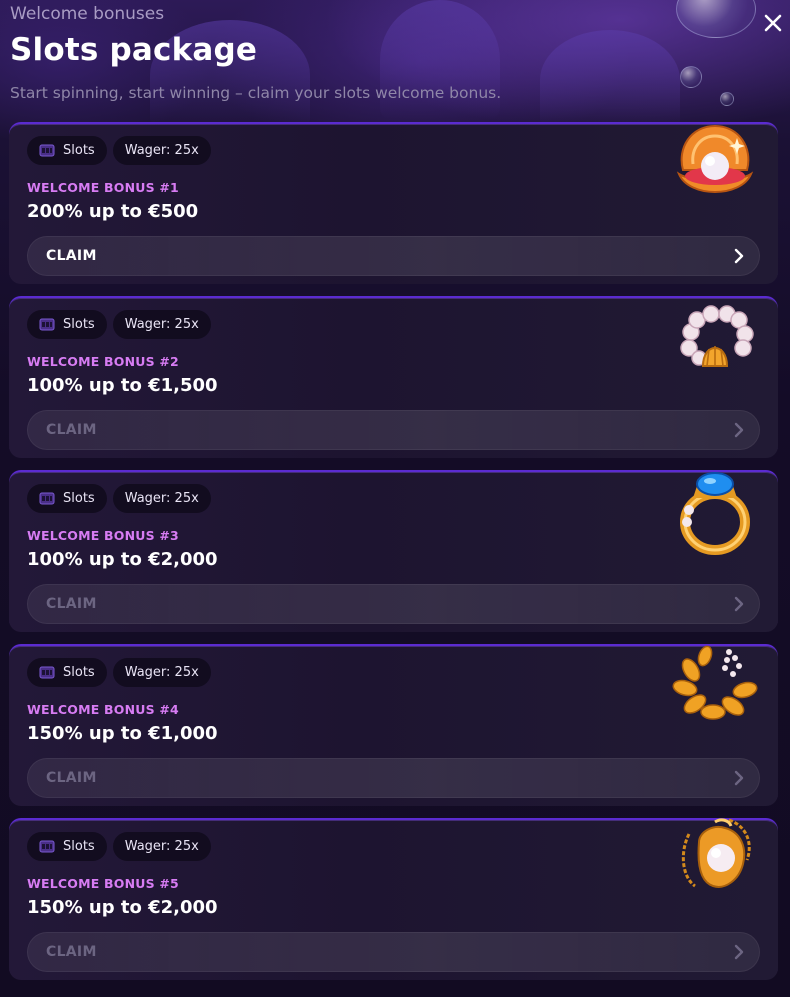 This screenshot has width=790, height=997. I want to click on pearl-amulet-icon, so click(716, 853).